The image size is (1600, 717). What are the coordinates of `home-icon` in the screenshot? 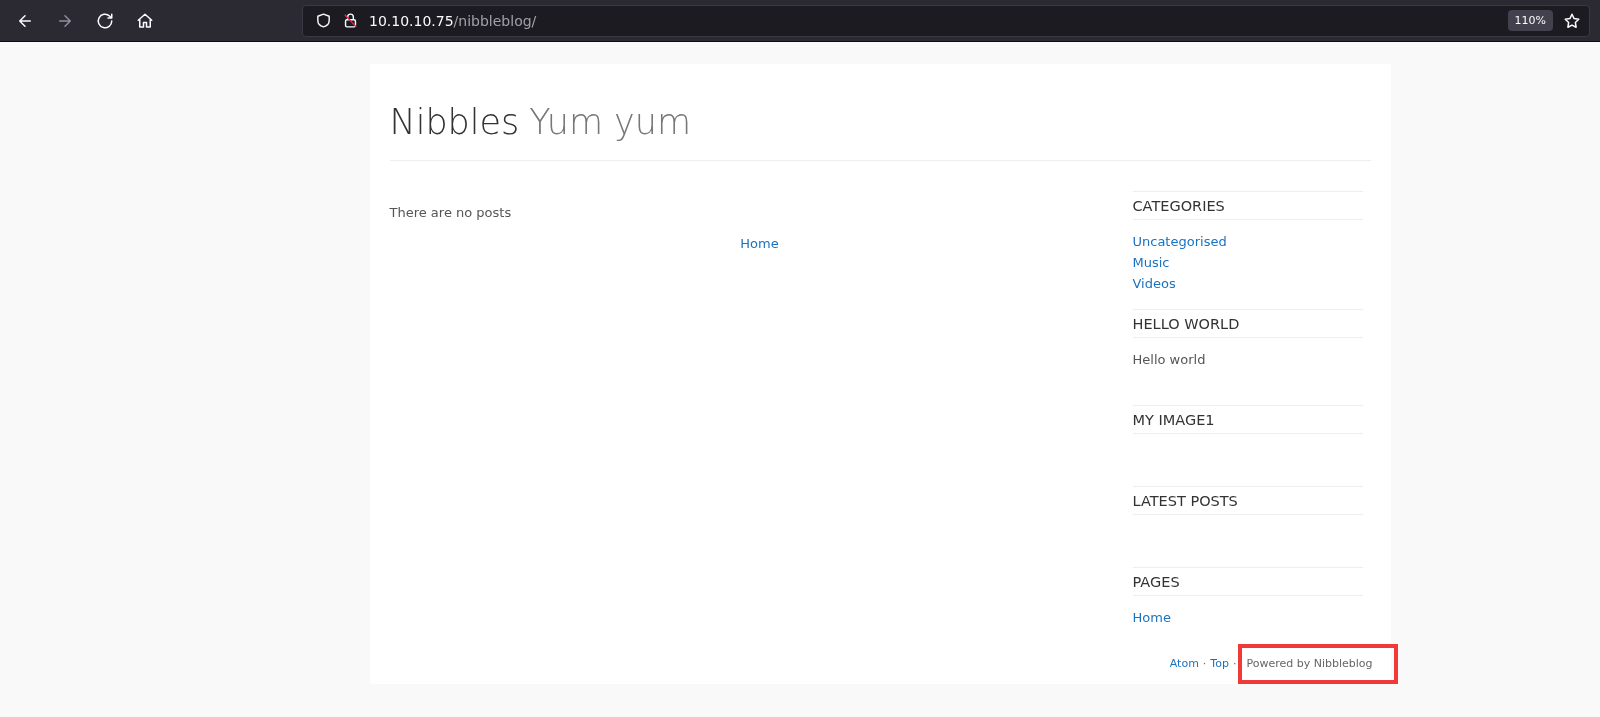 It's located at (145, 20).